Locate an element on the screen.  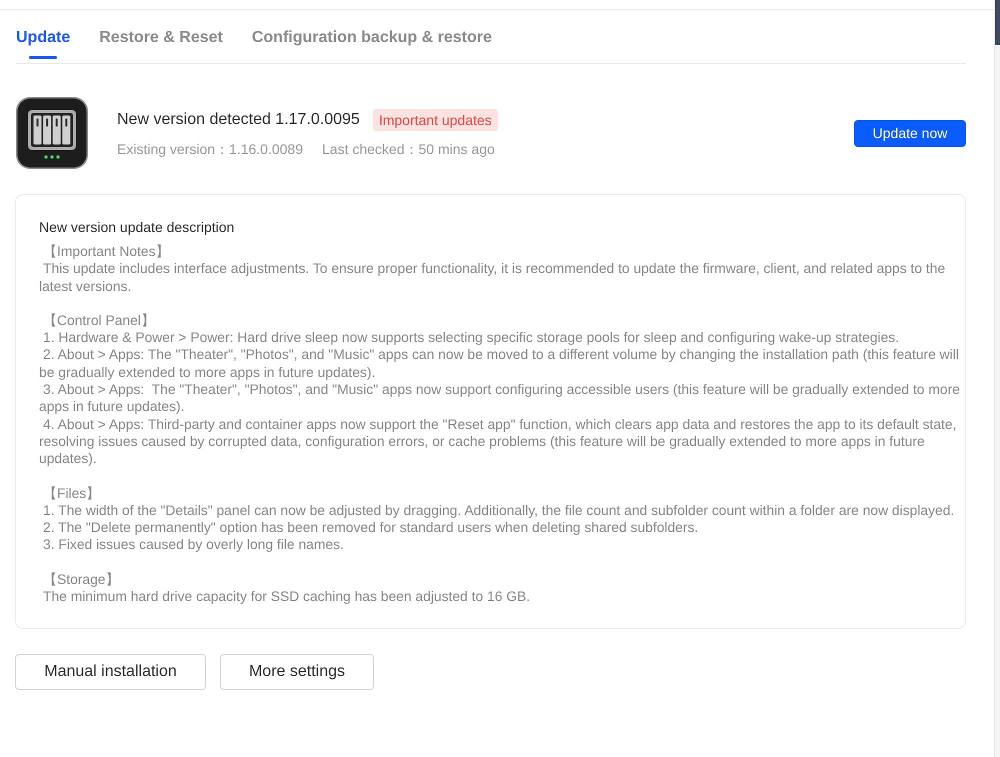
description-text: 3. About > Apps: The "Theater", "Photos", and "Music" apps now support configuring accessible users (this feature will be gradually extended to more apps in future updates). is located at coordinates (500, 398).